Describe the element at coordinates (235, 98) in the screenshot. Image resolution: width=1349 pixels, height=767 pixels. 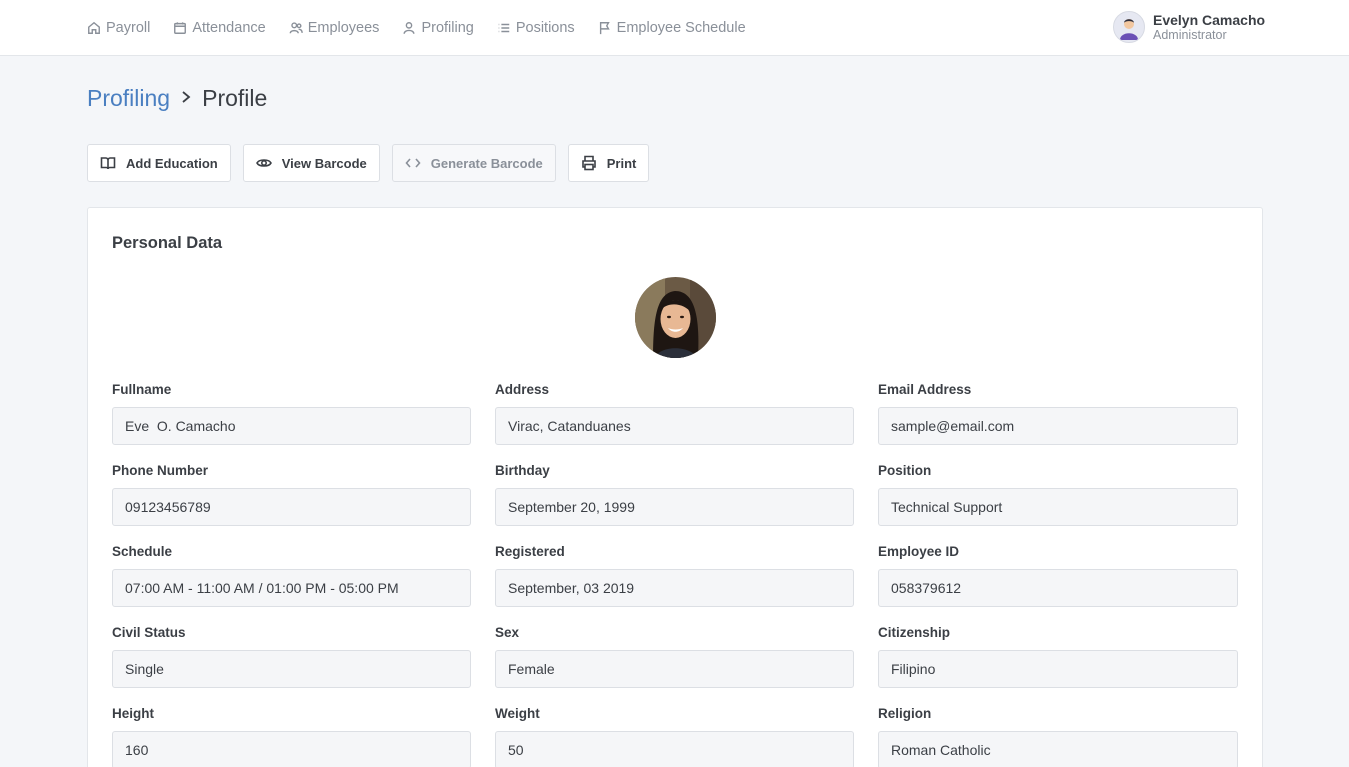
I see `page-title: Profile` at that location.